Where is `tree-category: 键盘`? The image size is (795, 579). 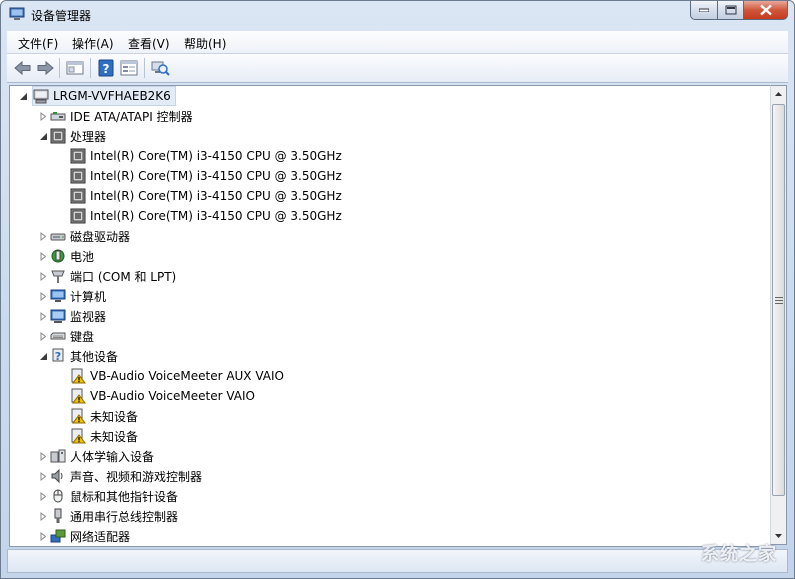
tree-category: 键盘 is located at coordinates (72, 336).